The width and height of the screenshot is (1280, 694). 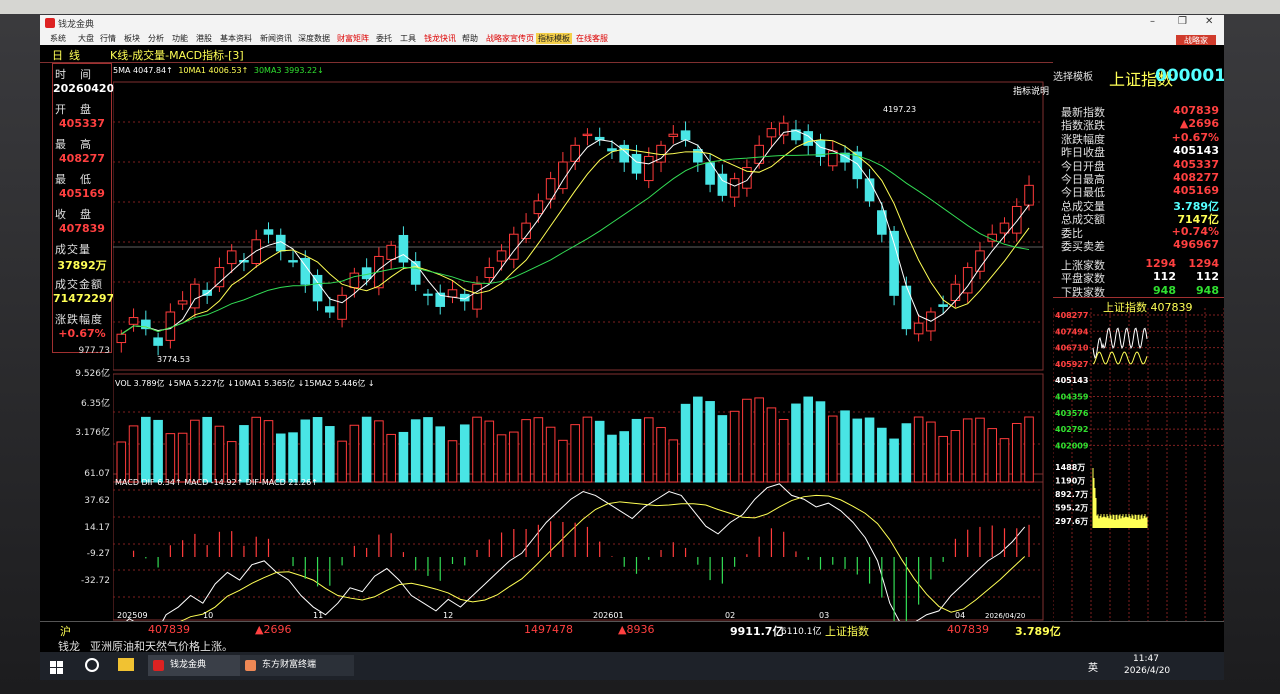 What do you see at coordinates (132, 615) in the screenshot?
I see `x-tick-0: 202509` at bounding box center [132, 615].